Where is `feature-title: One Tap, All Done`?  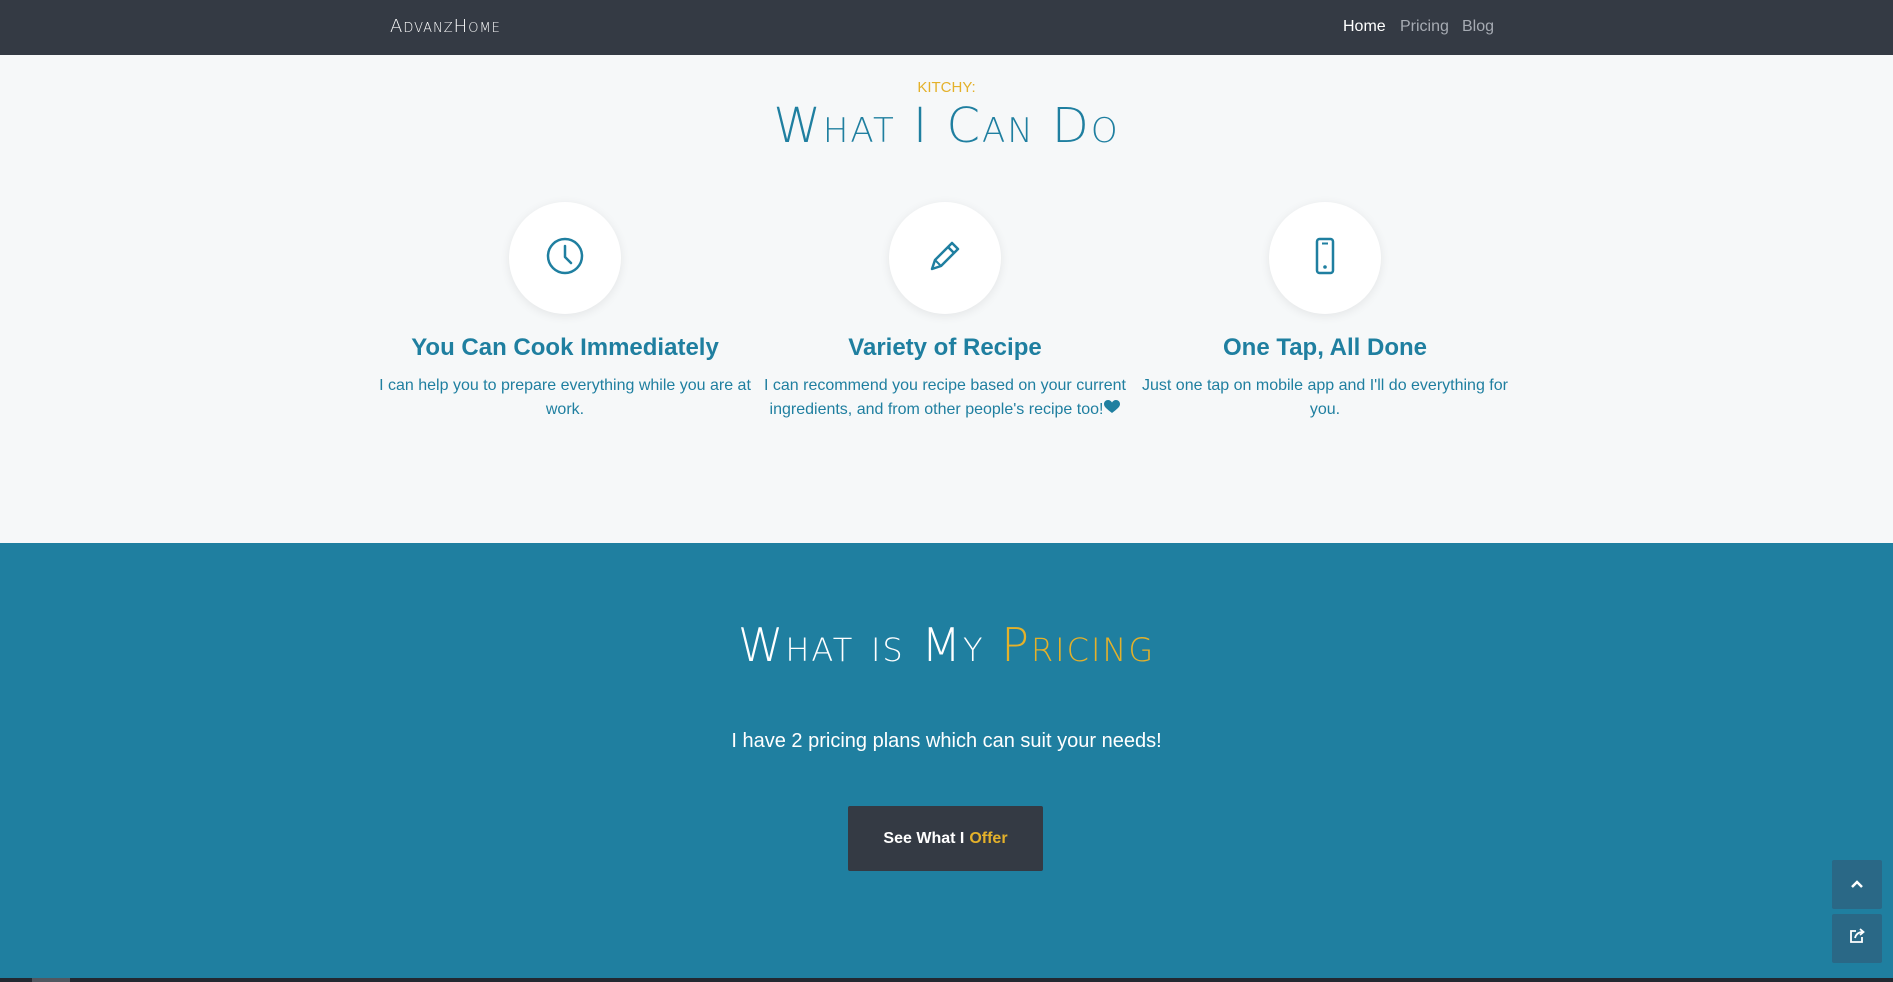
feature-title: One Tap, All Done is located at coordinates (1324, 347).